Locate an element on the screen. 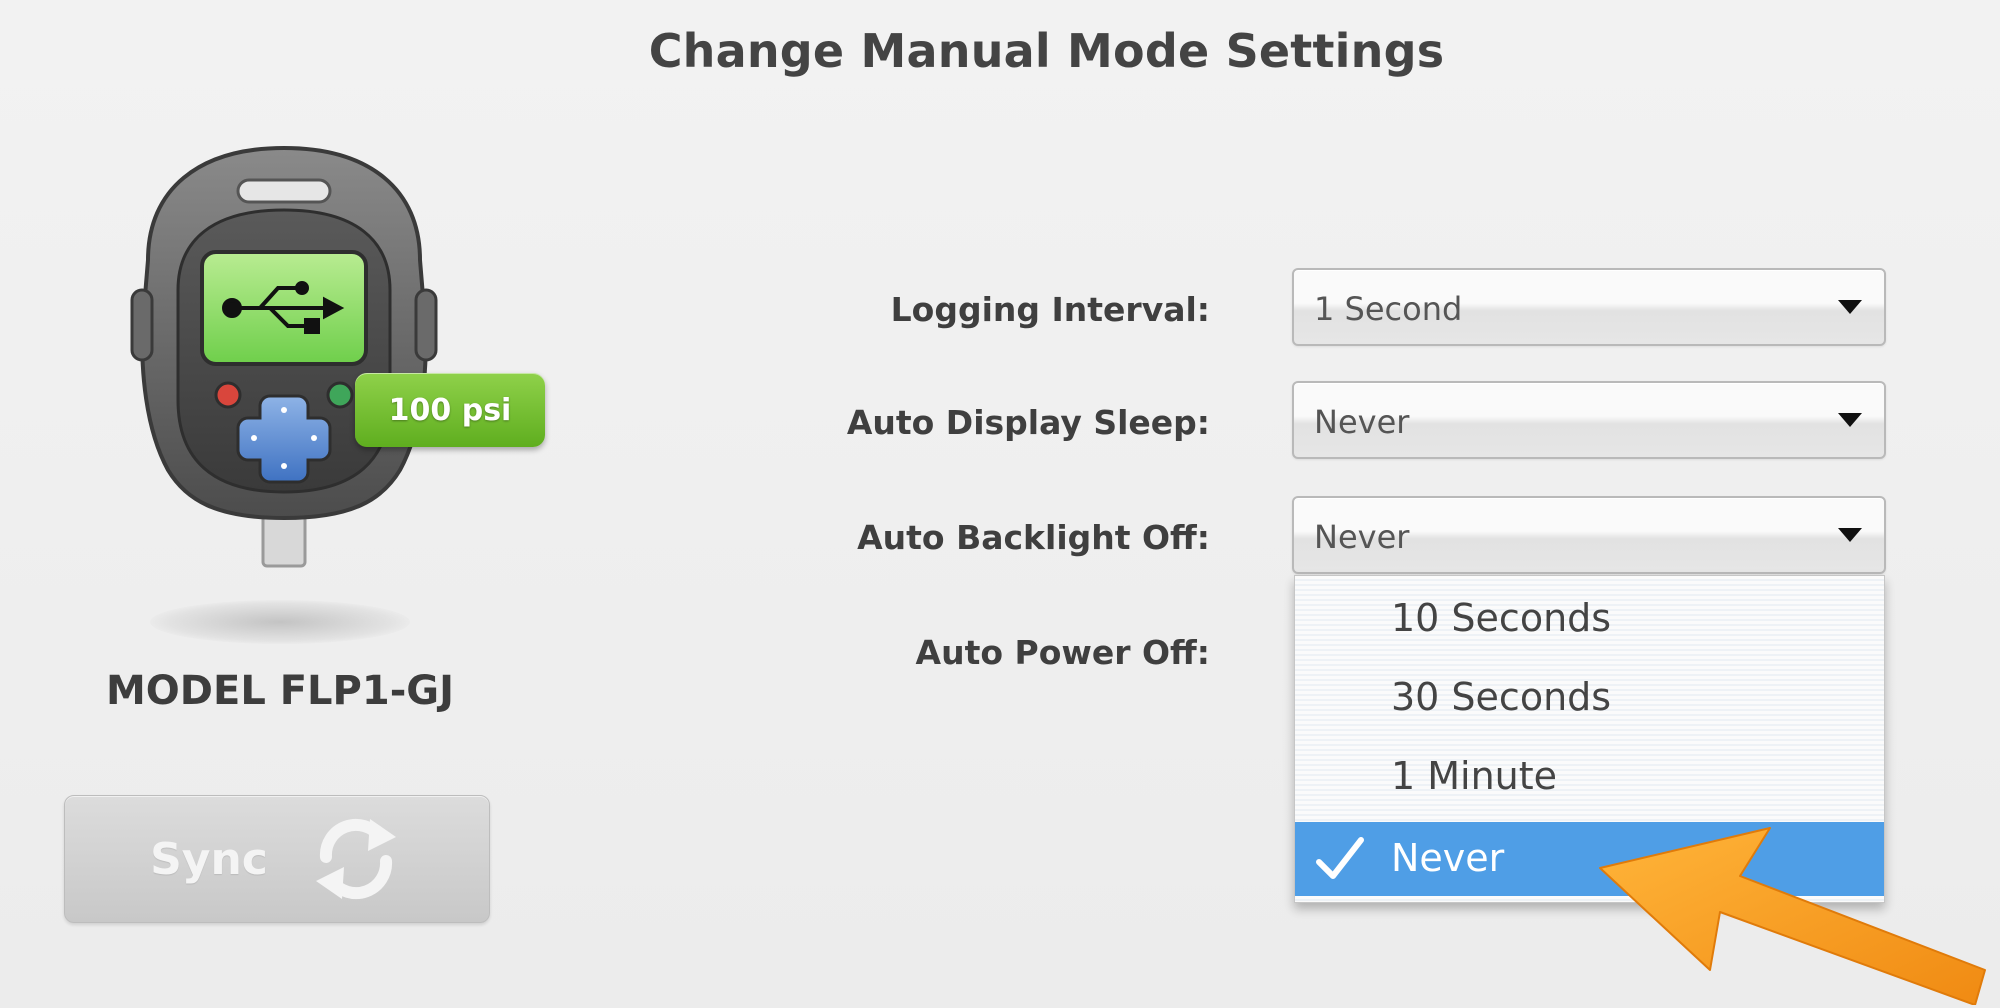 The image size is (2000, 1008). auto-display-sleep-value: Never is located at coordinates (1362, 422).